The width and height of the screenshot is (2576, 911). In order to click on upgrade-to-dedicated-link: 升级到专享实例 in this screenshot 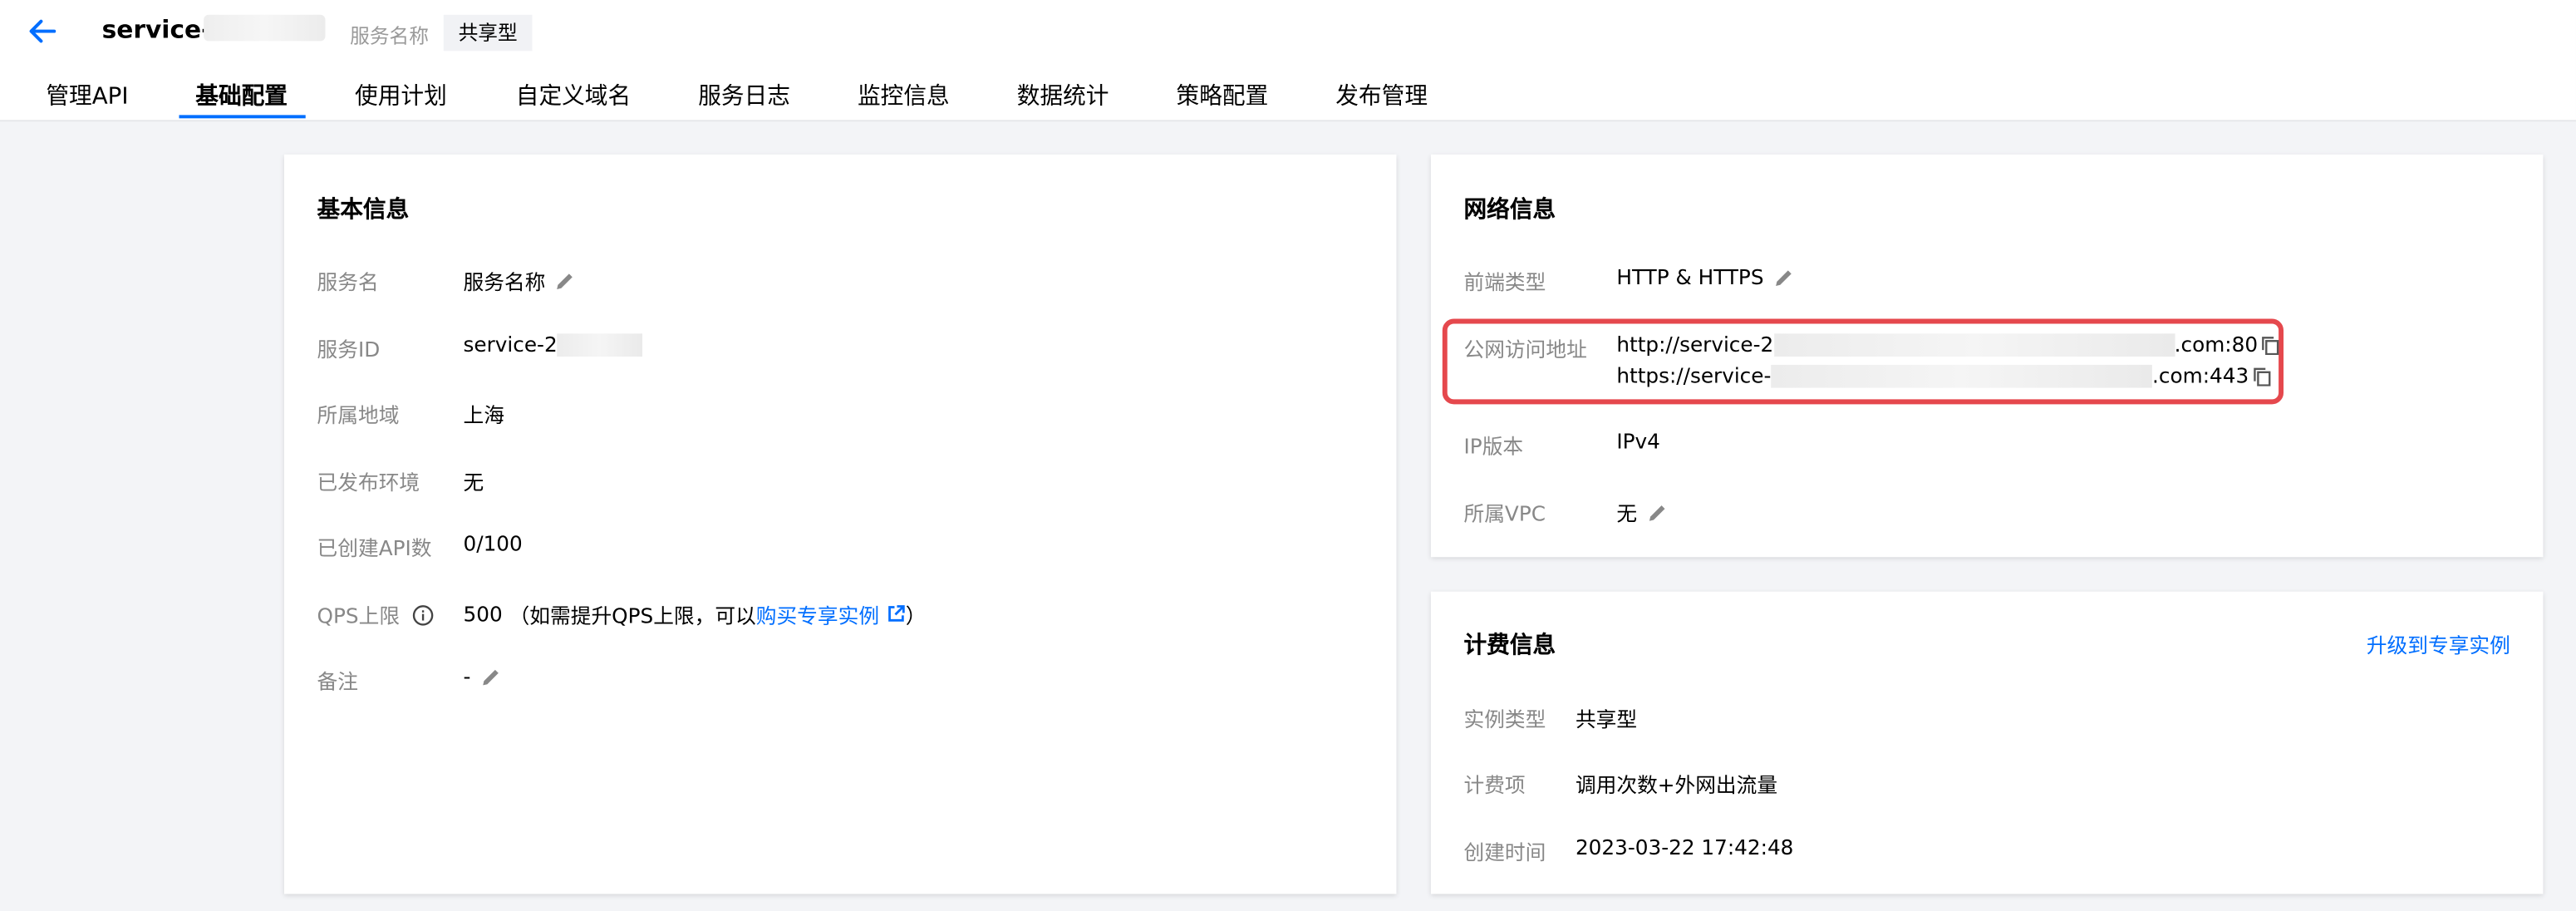, I will do `click(2438, 644)`.